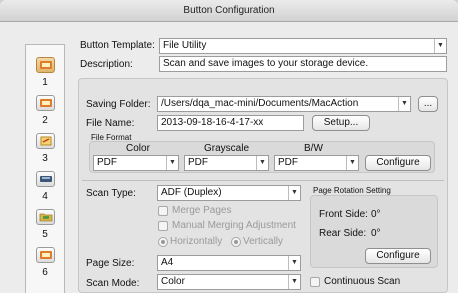  Describe the element at coordinates (173, 281) in the screenshot. I see `scan-mode-value: Color` at that location.